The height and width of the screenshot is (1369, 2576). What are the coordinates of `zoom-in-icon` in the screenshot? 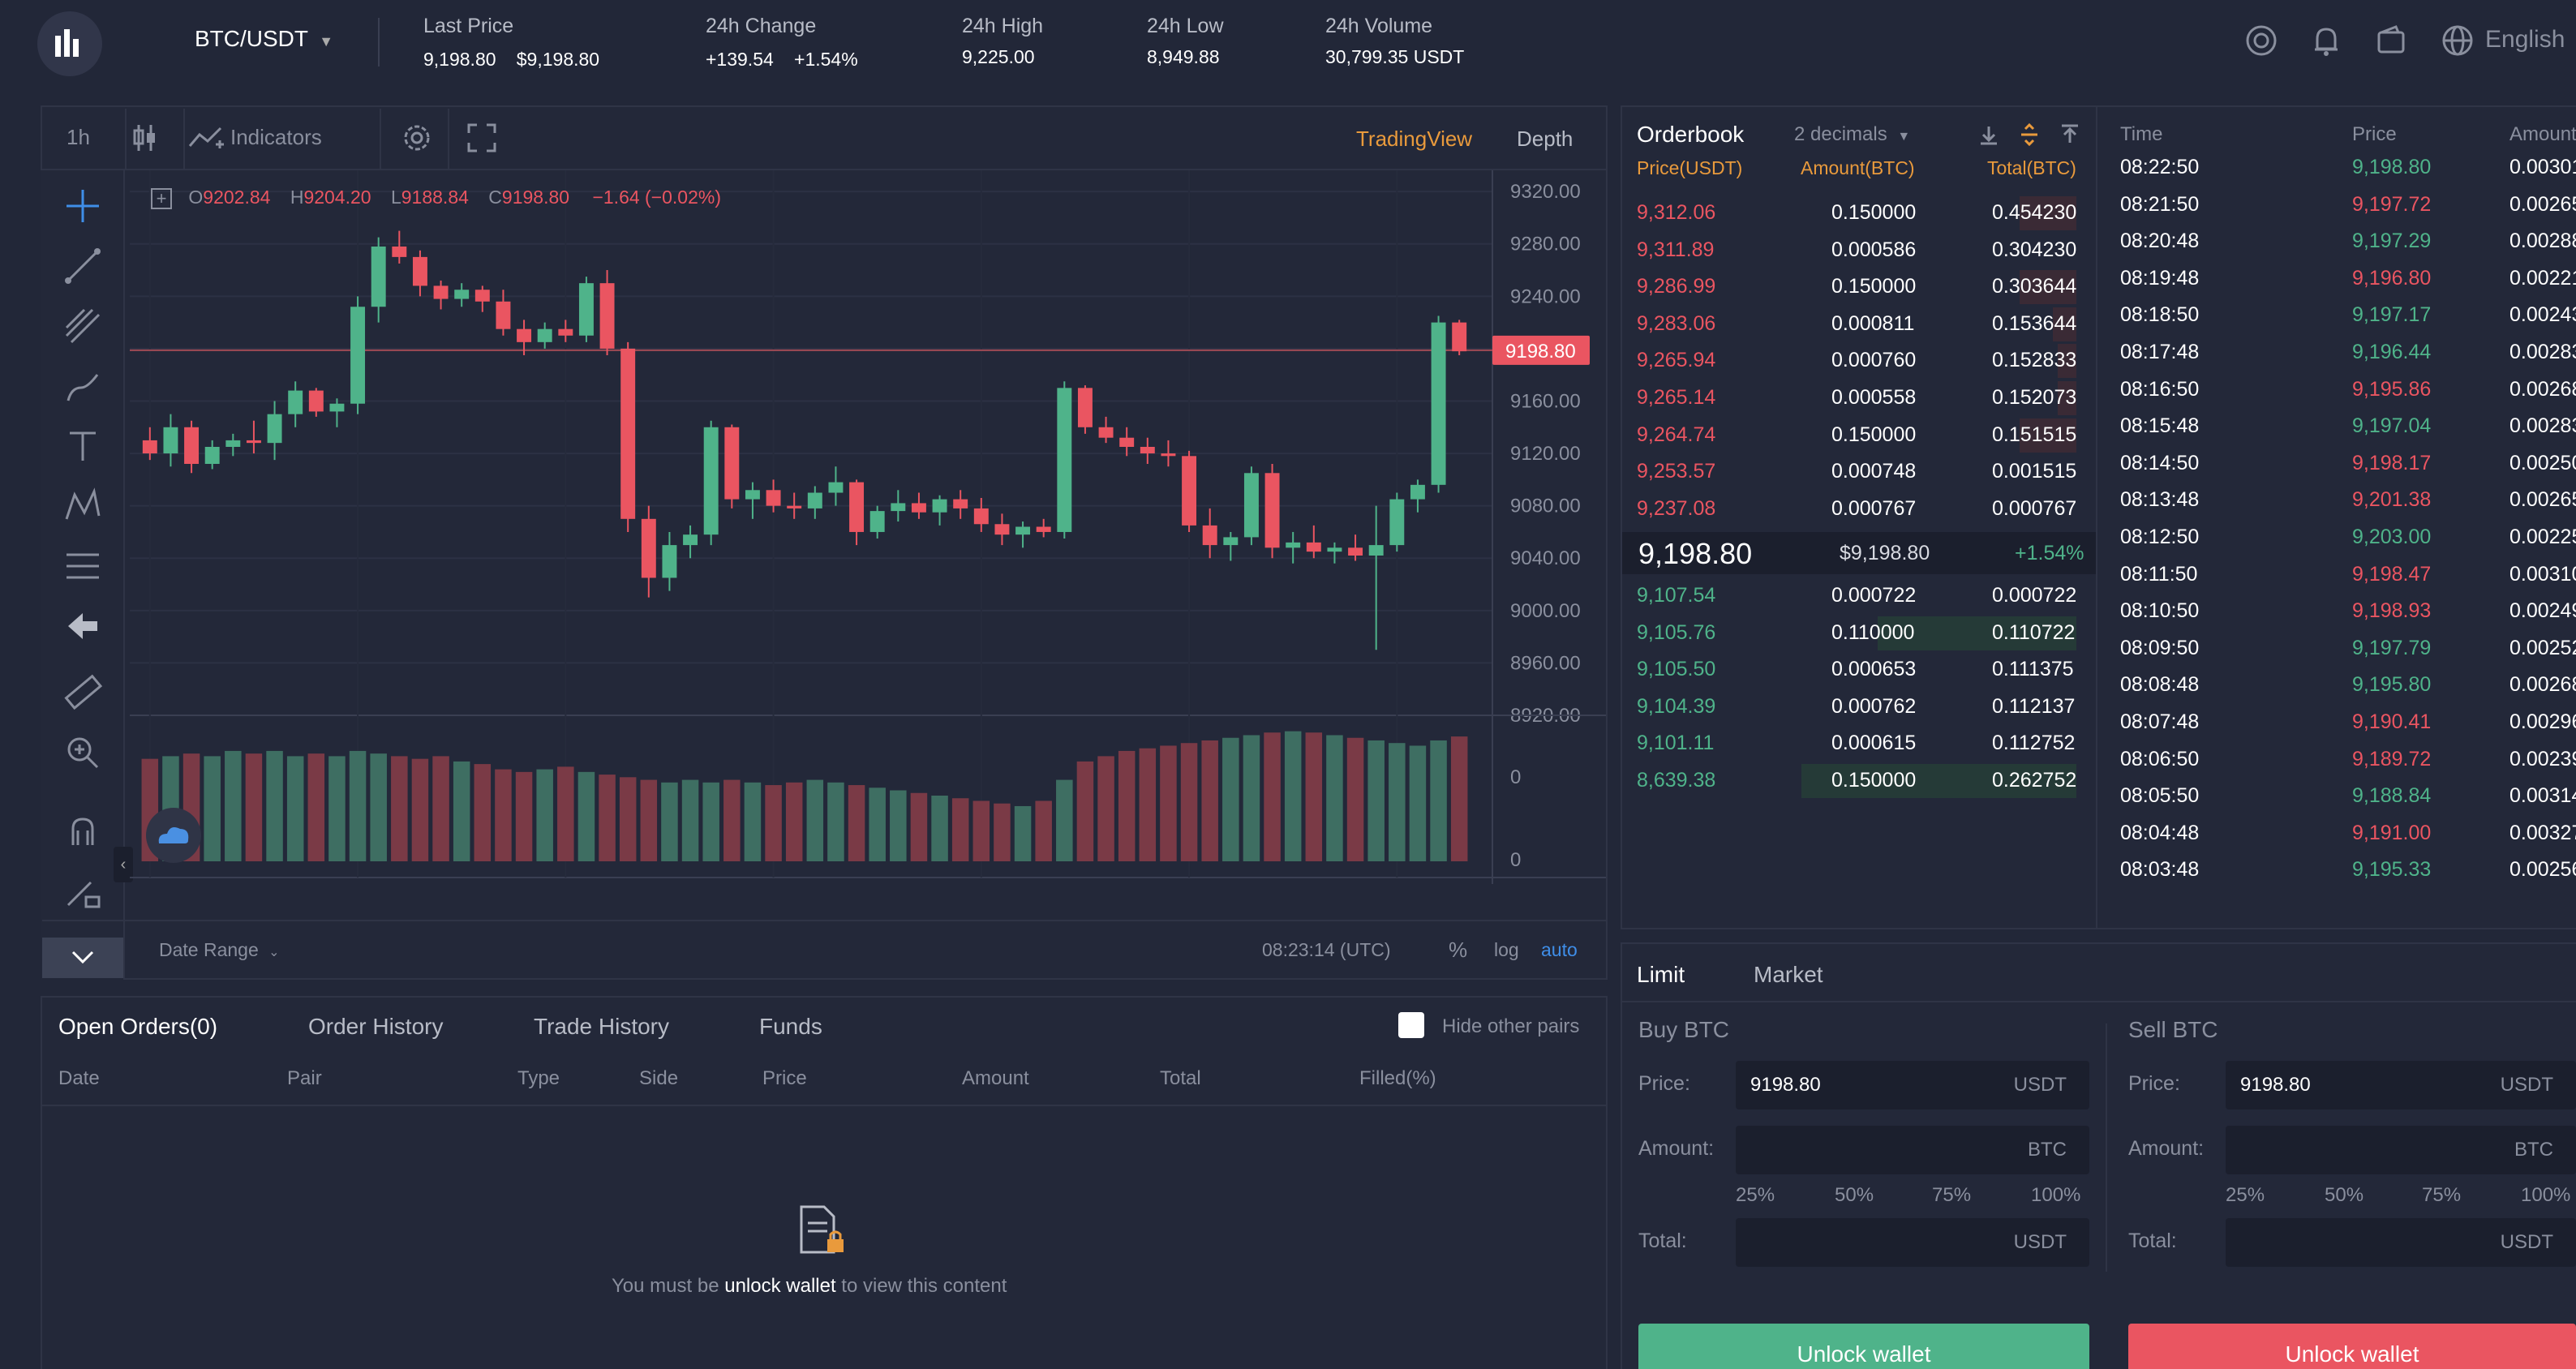 It's located at (82, 752).